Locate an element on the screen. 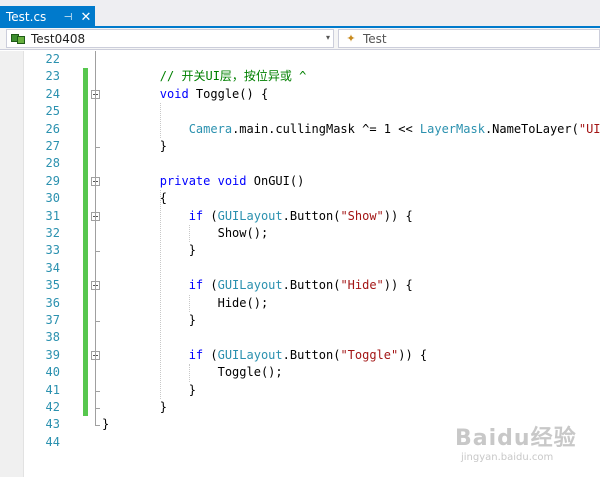 This screenshot has height=477, width=600. code-text: if (GUILayout.Button("Hide")) { is located at coordinates (257, 285).